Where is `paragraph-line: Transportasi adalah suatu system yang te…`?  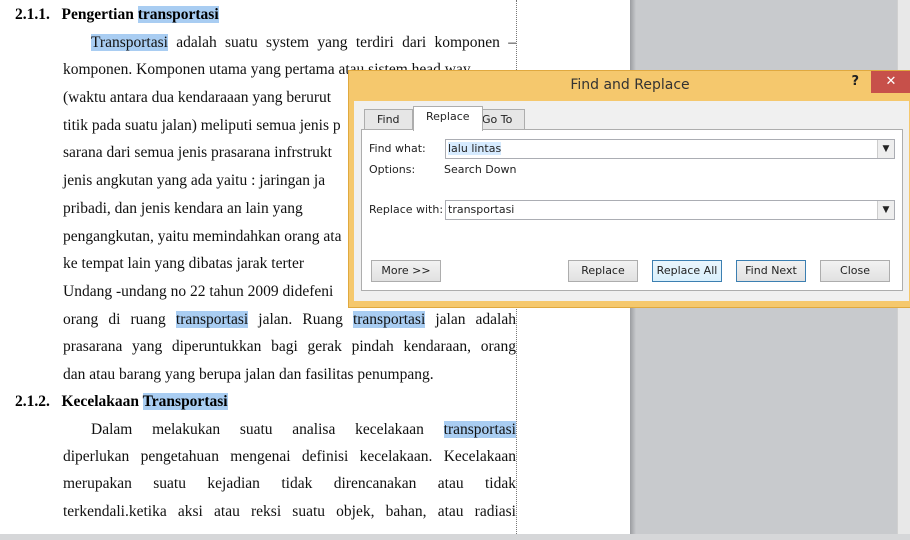 paragraph-line: Transportasi adalah suatu system yang te… is located at coordinates (303, 42).